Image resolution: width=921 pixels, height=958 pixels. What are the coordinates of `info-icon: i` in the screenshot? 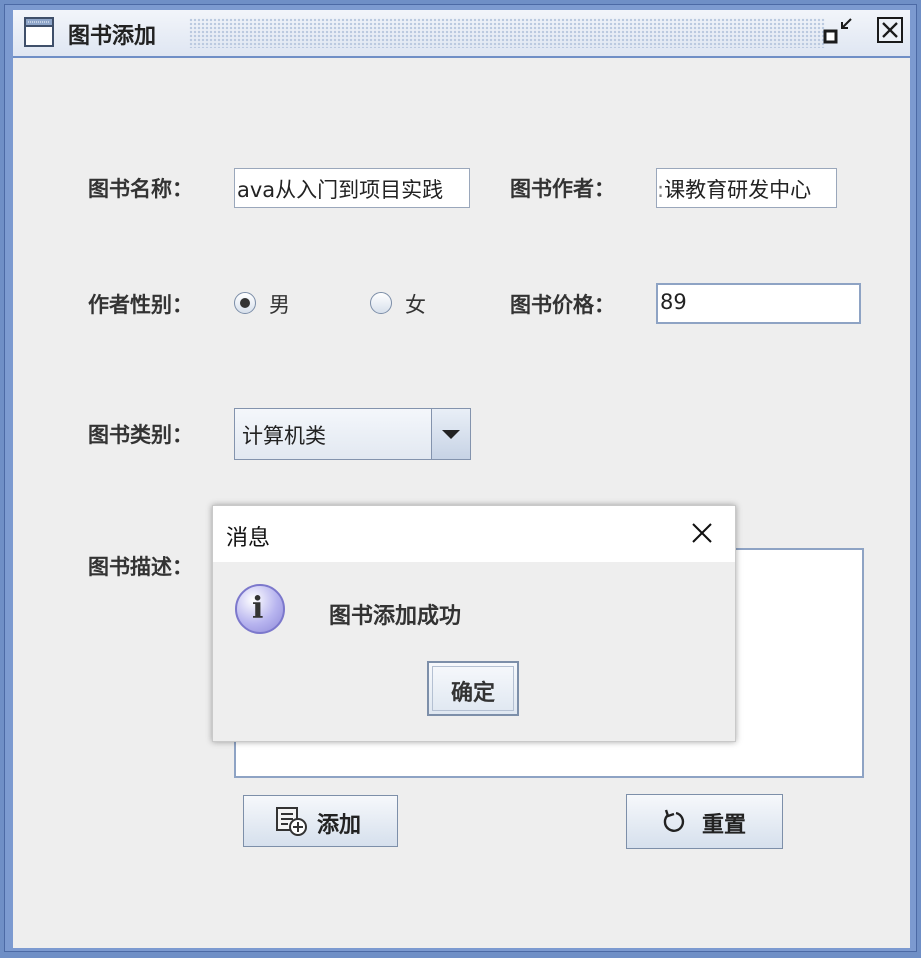 It's located at (260, 609).